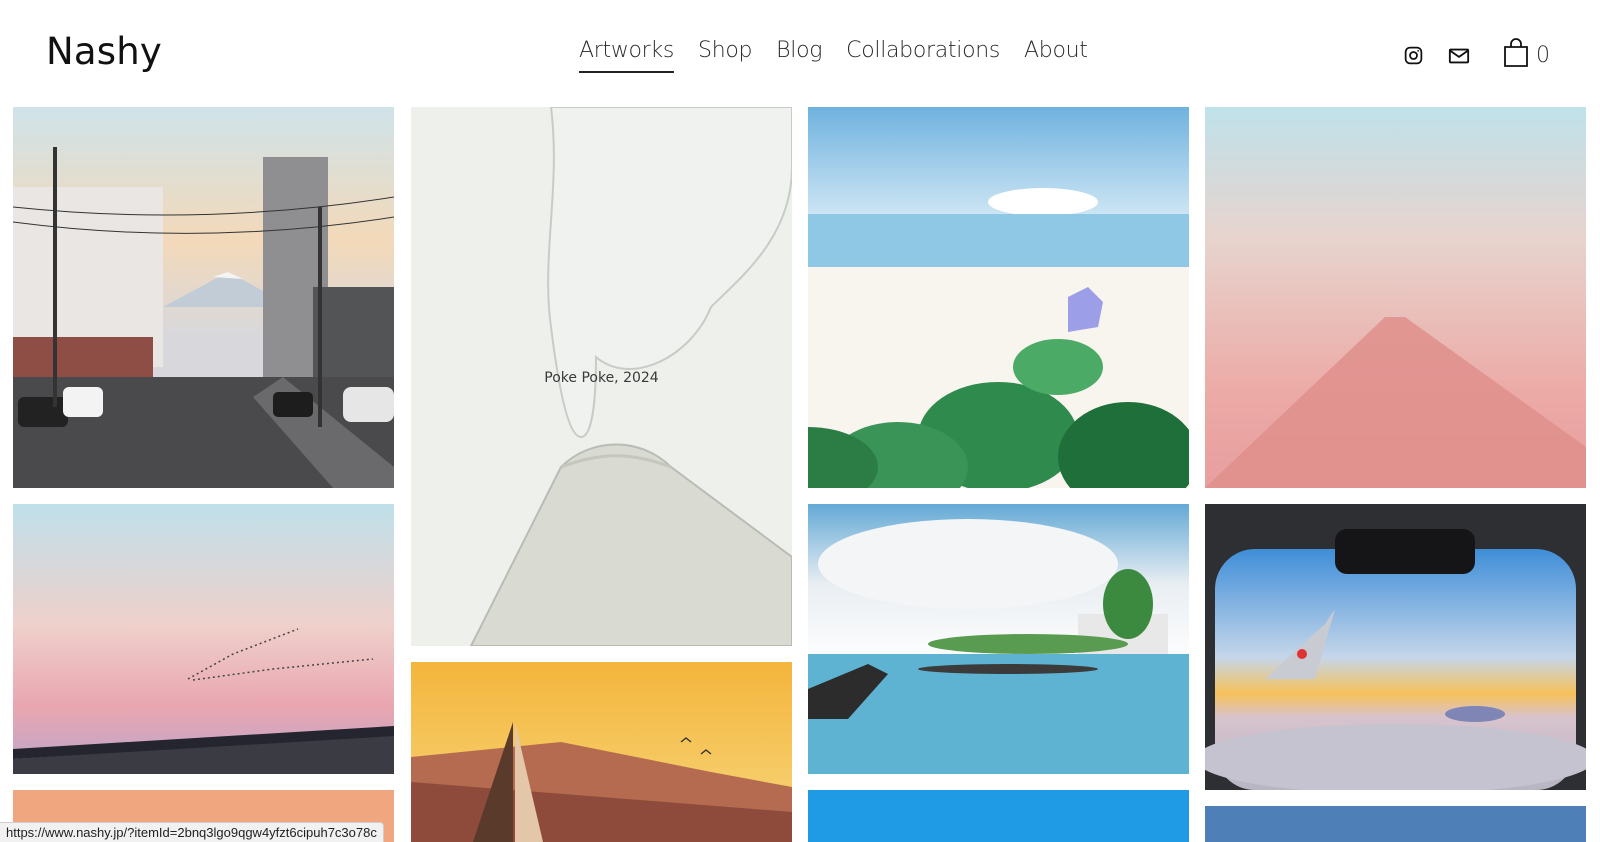 This screenshot has height=842, width=1600. Describe the element at coordinates (1056, 55) in the screenshot. I see `nav-about: About` at that location.